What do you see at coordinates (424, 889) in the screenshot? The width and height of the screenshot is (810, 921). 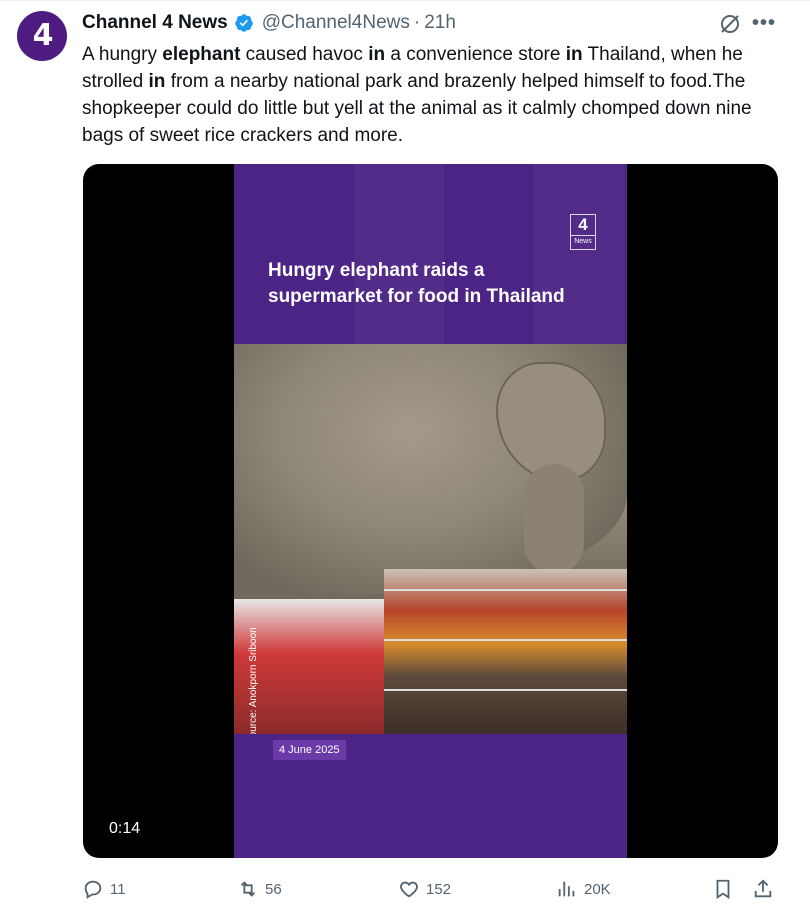 I see `like-button: 152` at bounding box center [424, 889].